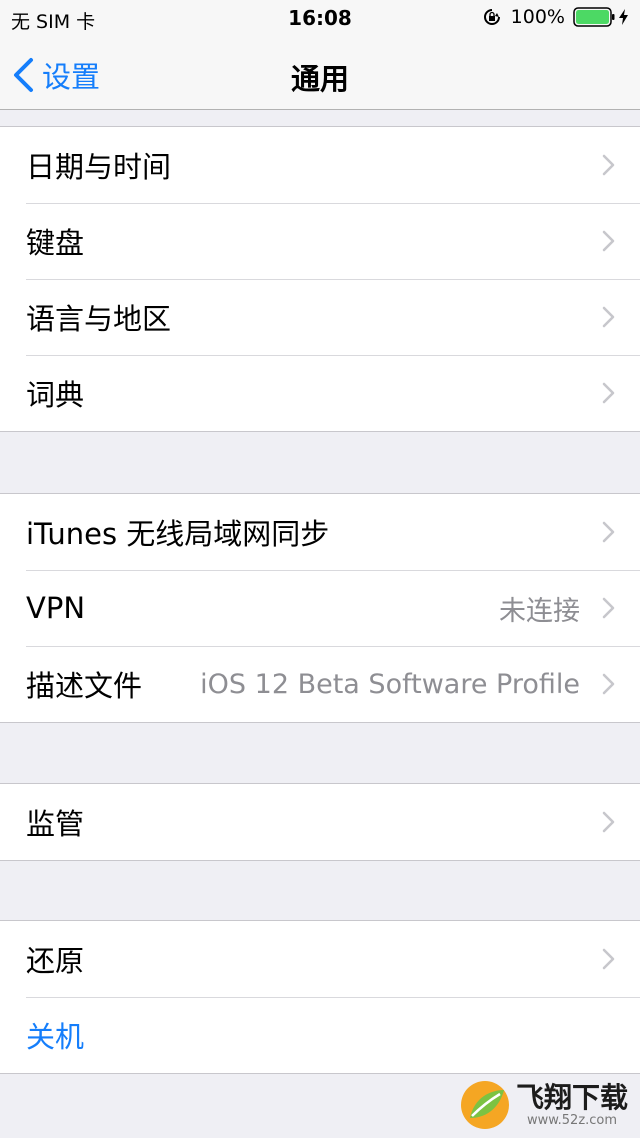 This screenshot has height=1138, width=640. What do you see at coordinates (320, 241) in the screenshot?
I see `row-keyboard: 键盘` at bounding box center [320, 241].